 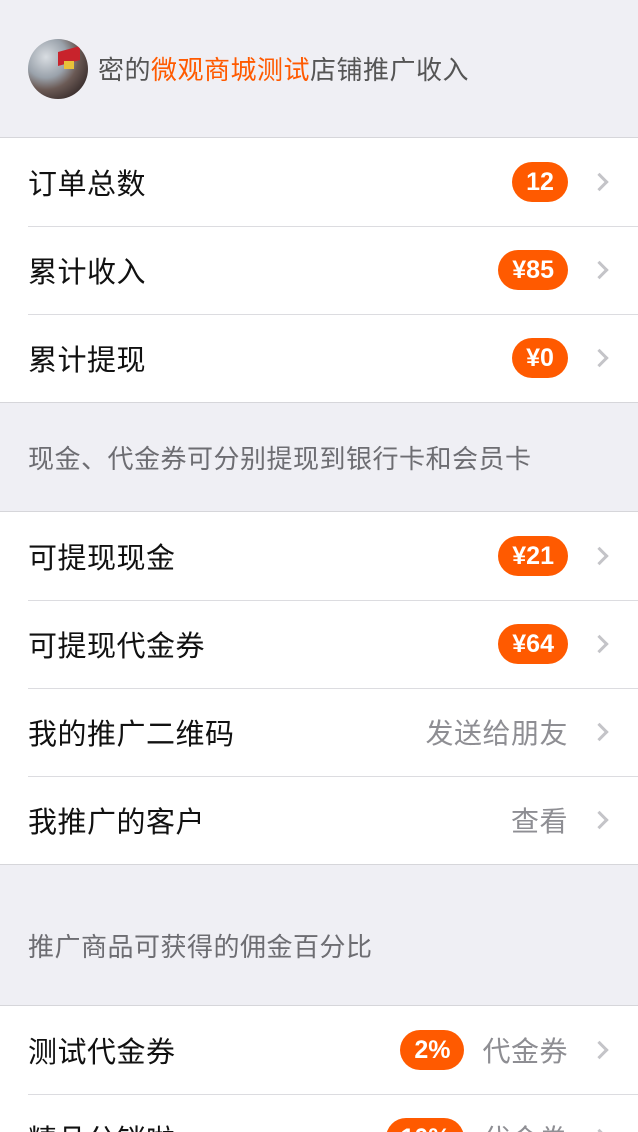 I want to click on page-header: 密的微观商城测试店铺推广收入, so click(x=319, y=69).